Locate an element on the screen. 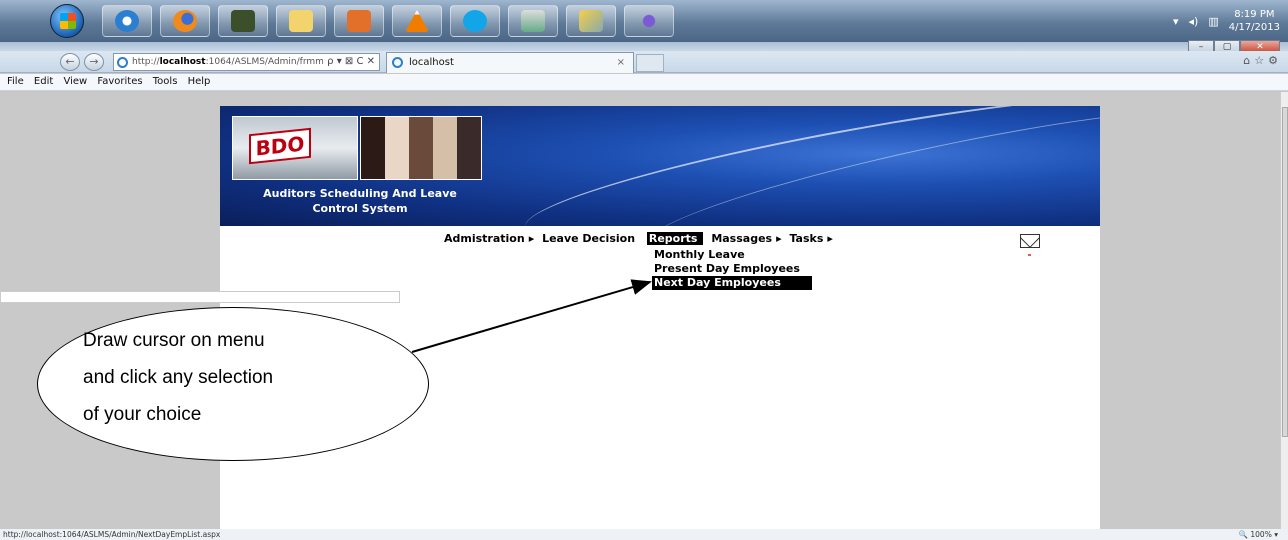  arrow-line is located at coordinates (531, 316).